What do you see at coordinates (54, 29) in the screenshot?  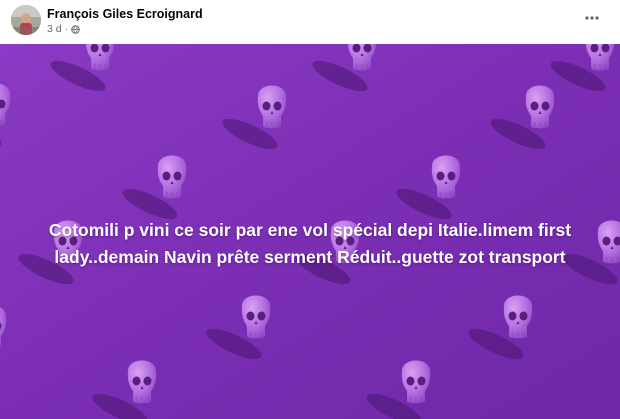 I see `post-time: 3 d` at bounding box center [54, 29].